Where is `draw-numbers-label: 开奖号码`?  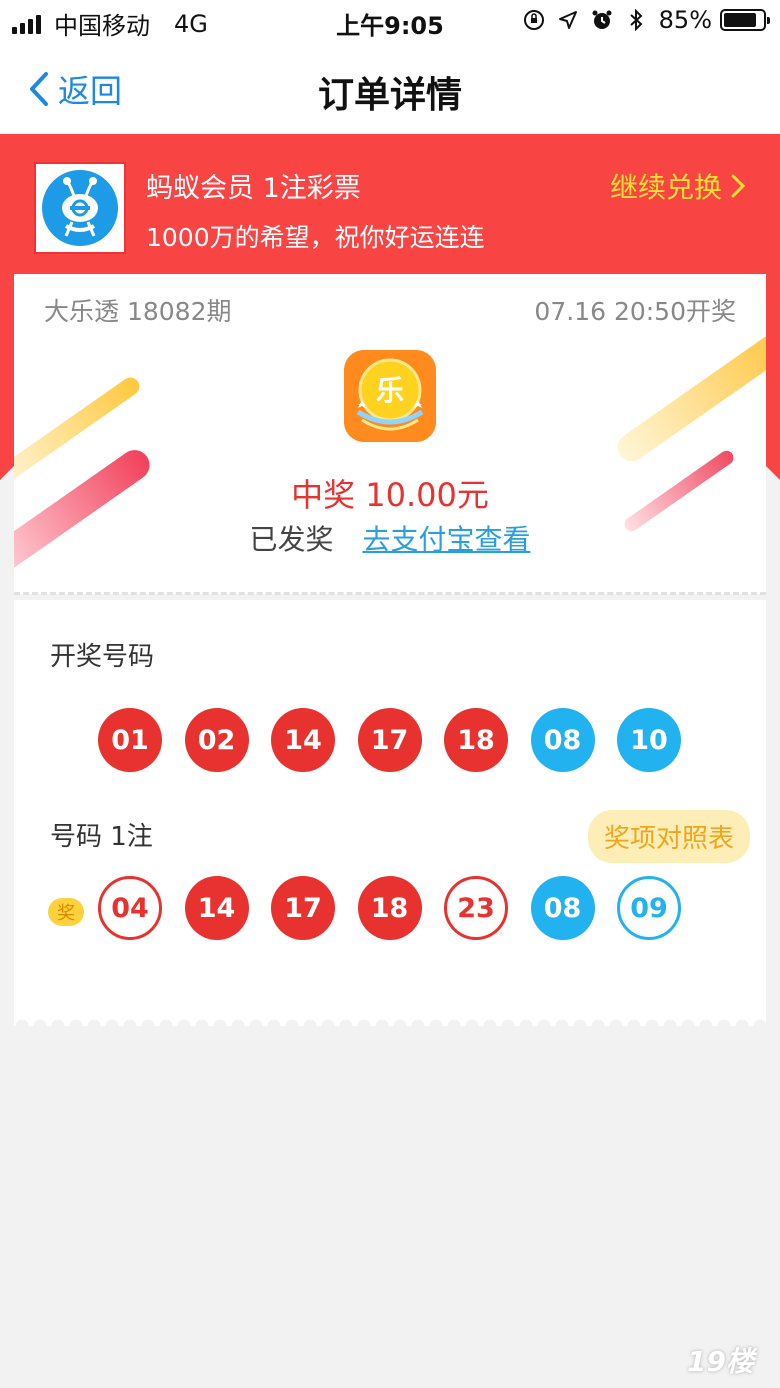
draw-numbers-label: 开奖号码 is located at coordinates (102, 657).